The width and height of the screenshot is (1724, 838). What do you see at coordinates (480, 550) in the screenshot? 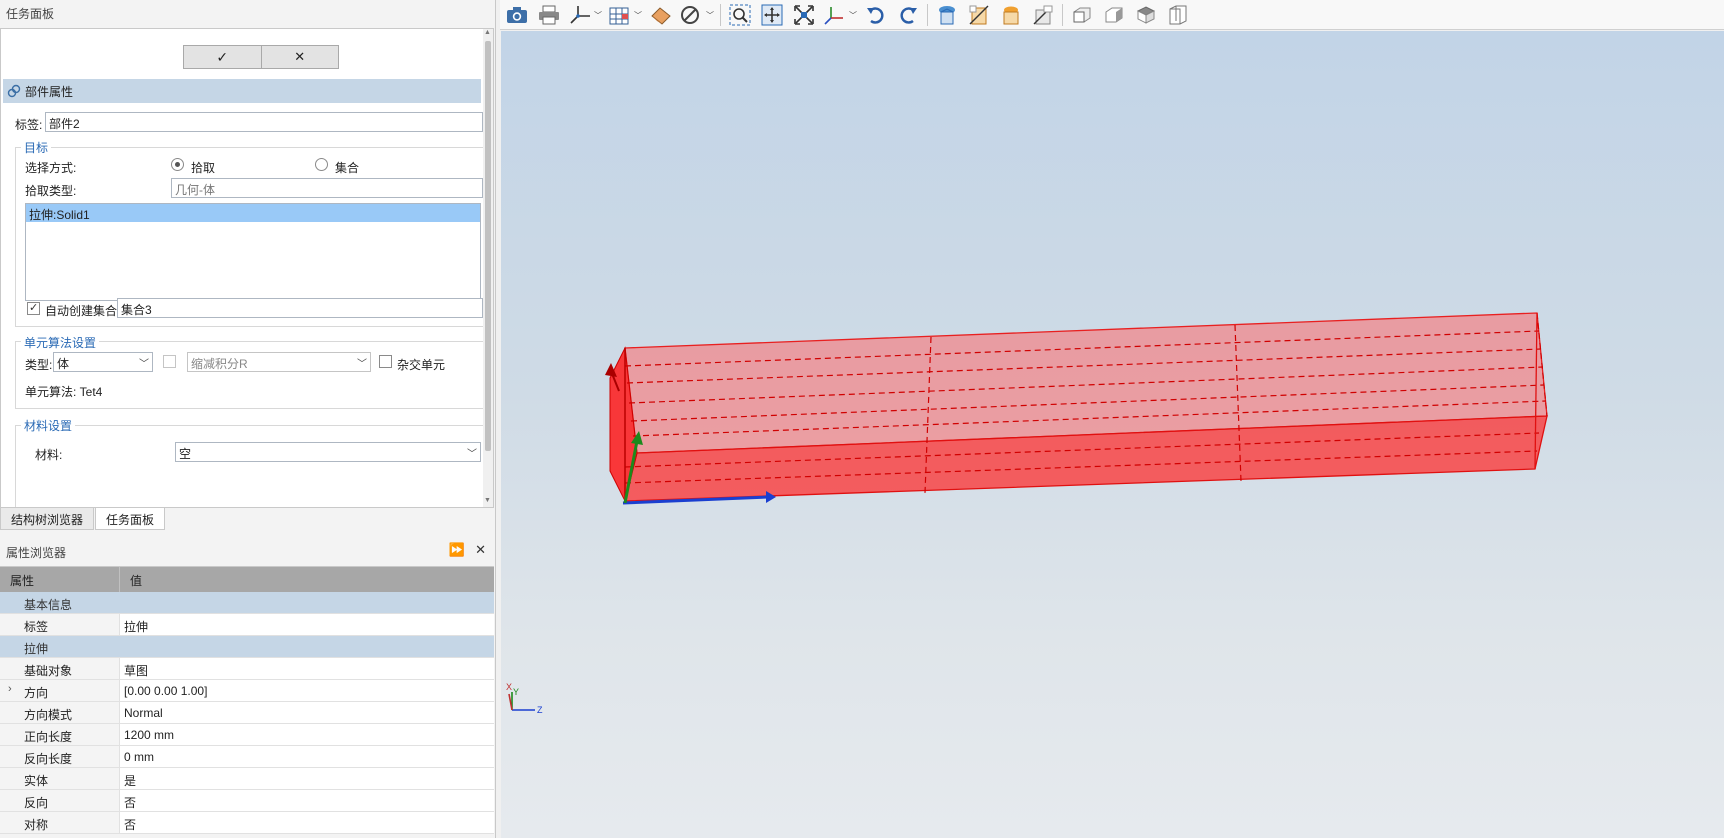
I see `close-icon: ✕` at bounding box center [480, 550].